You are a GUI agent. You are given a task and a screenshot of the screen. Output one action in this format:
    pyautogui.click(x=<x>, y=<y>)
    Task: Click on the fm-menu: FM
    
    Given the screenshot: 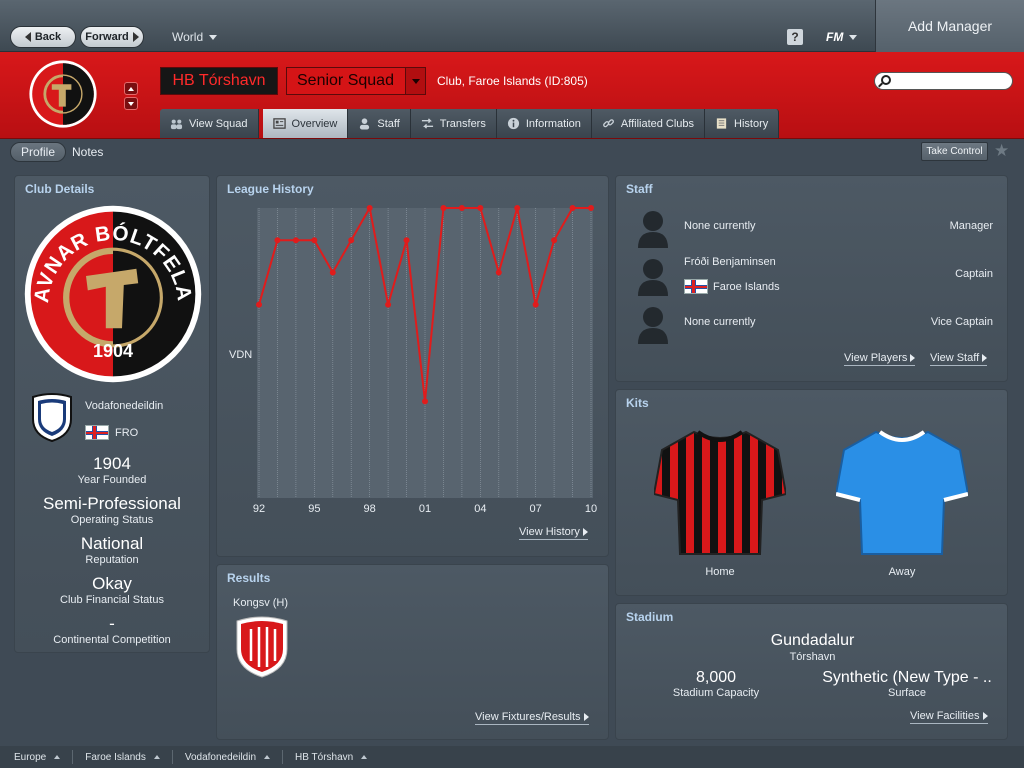 What is the action you would take?
    pyautogui.click(x=842, y=37)
    